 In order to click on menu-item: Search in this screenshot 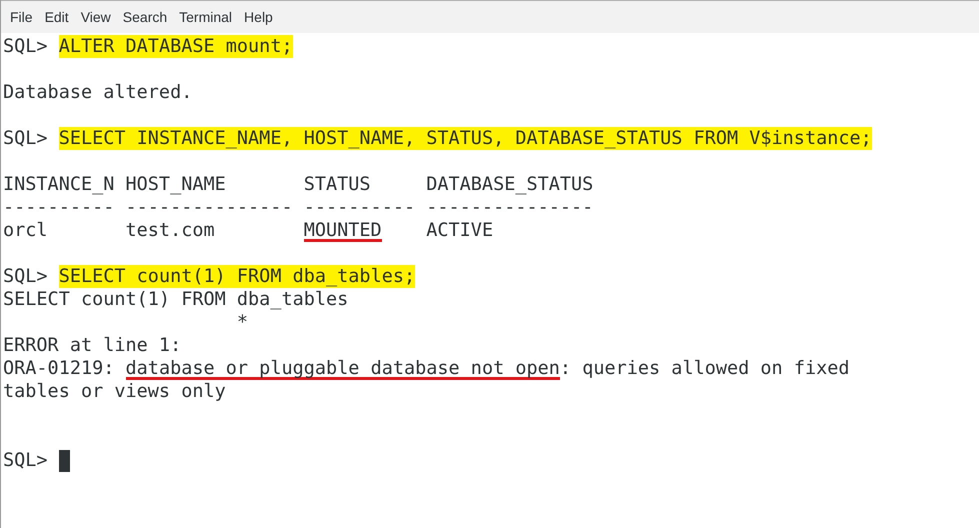, I will do `click(145, 17)`.